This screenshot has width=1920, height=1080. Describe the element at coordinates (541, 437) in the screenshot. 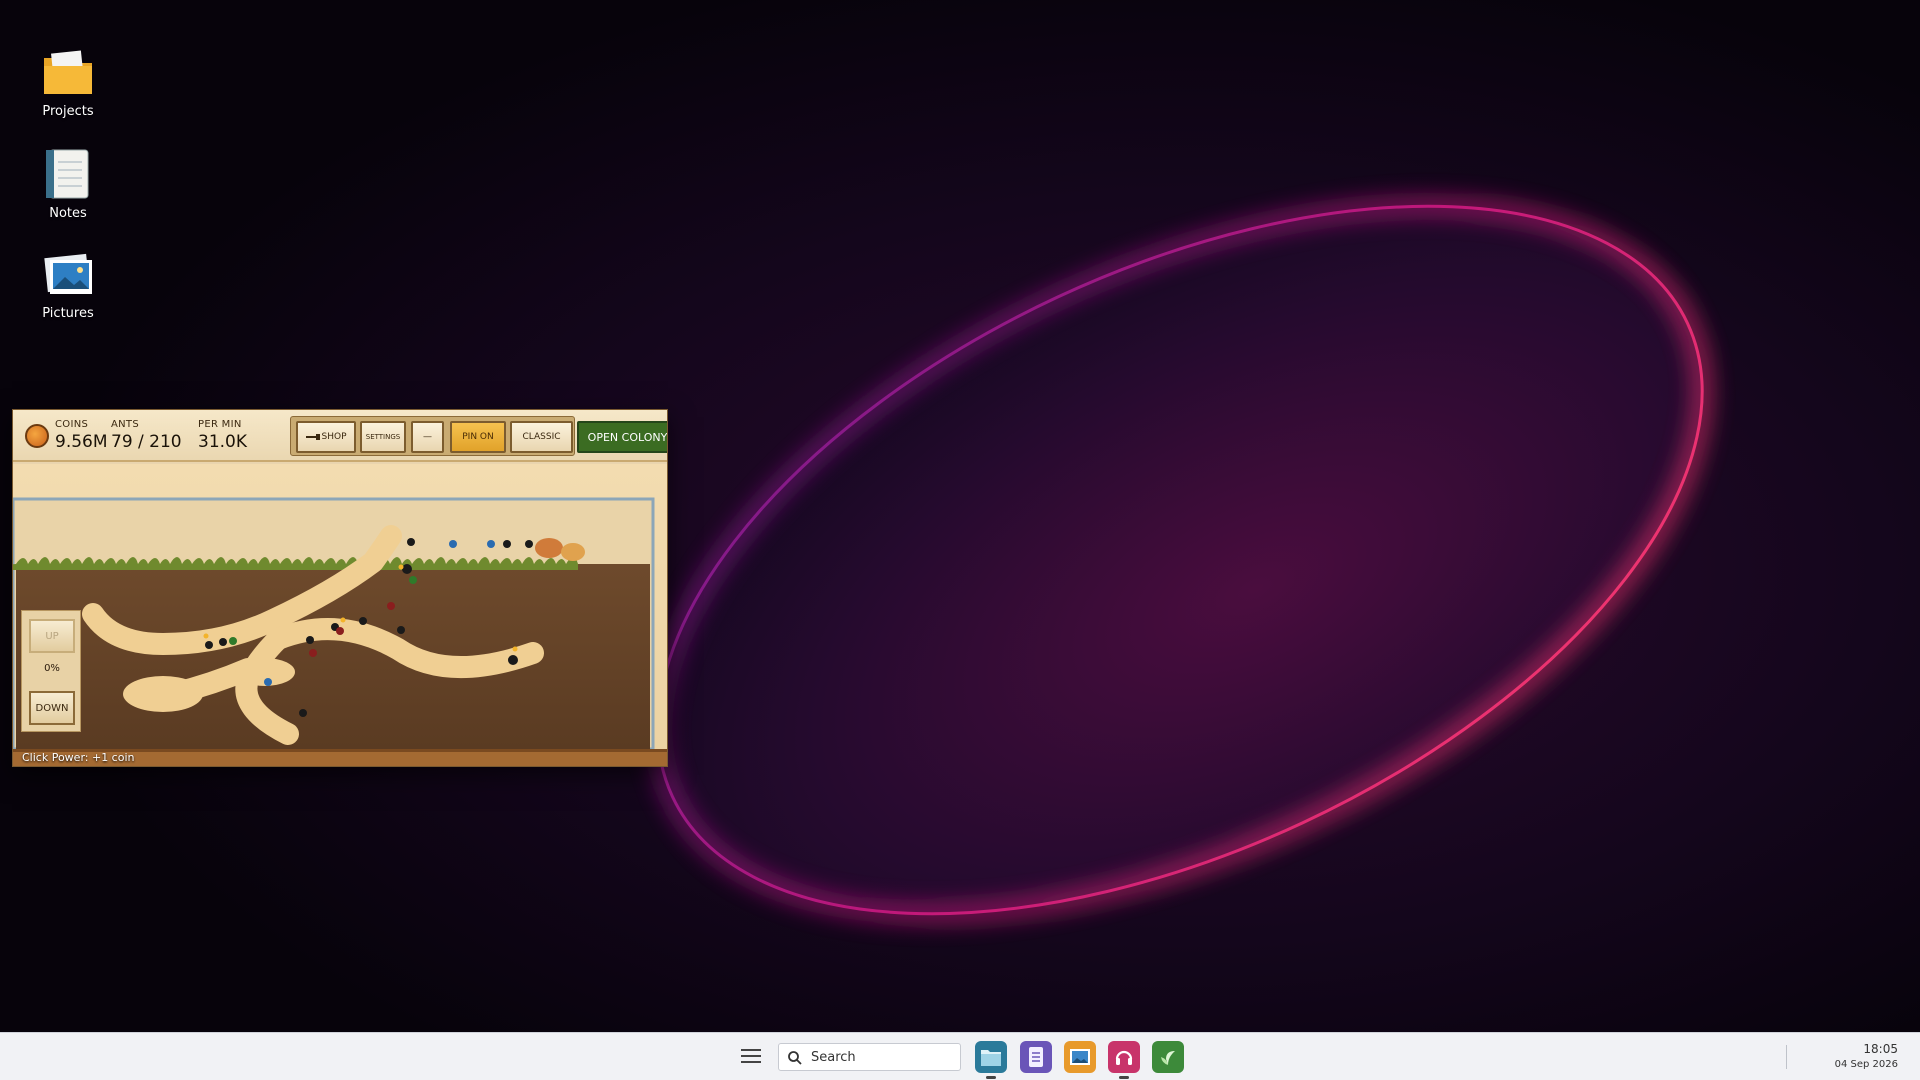

I see `classic-mode-button: CLASSIC` at that location.